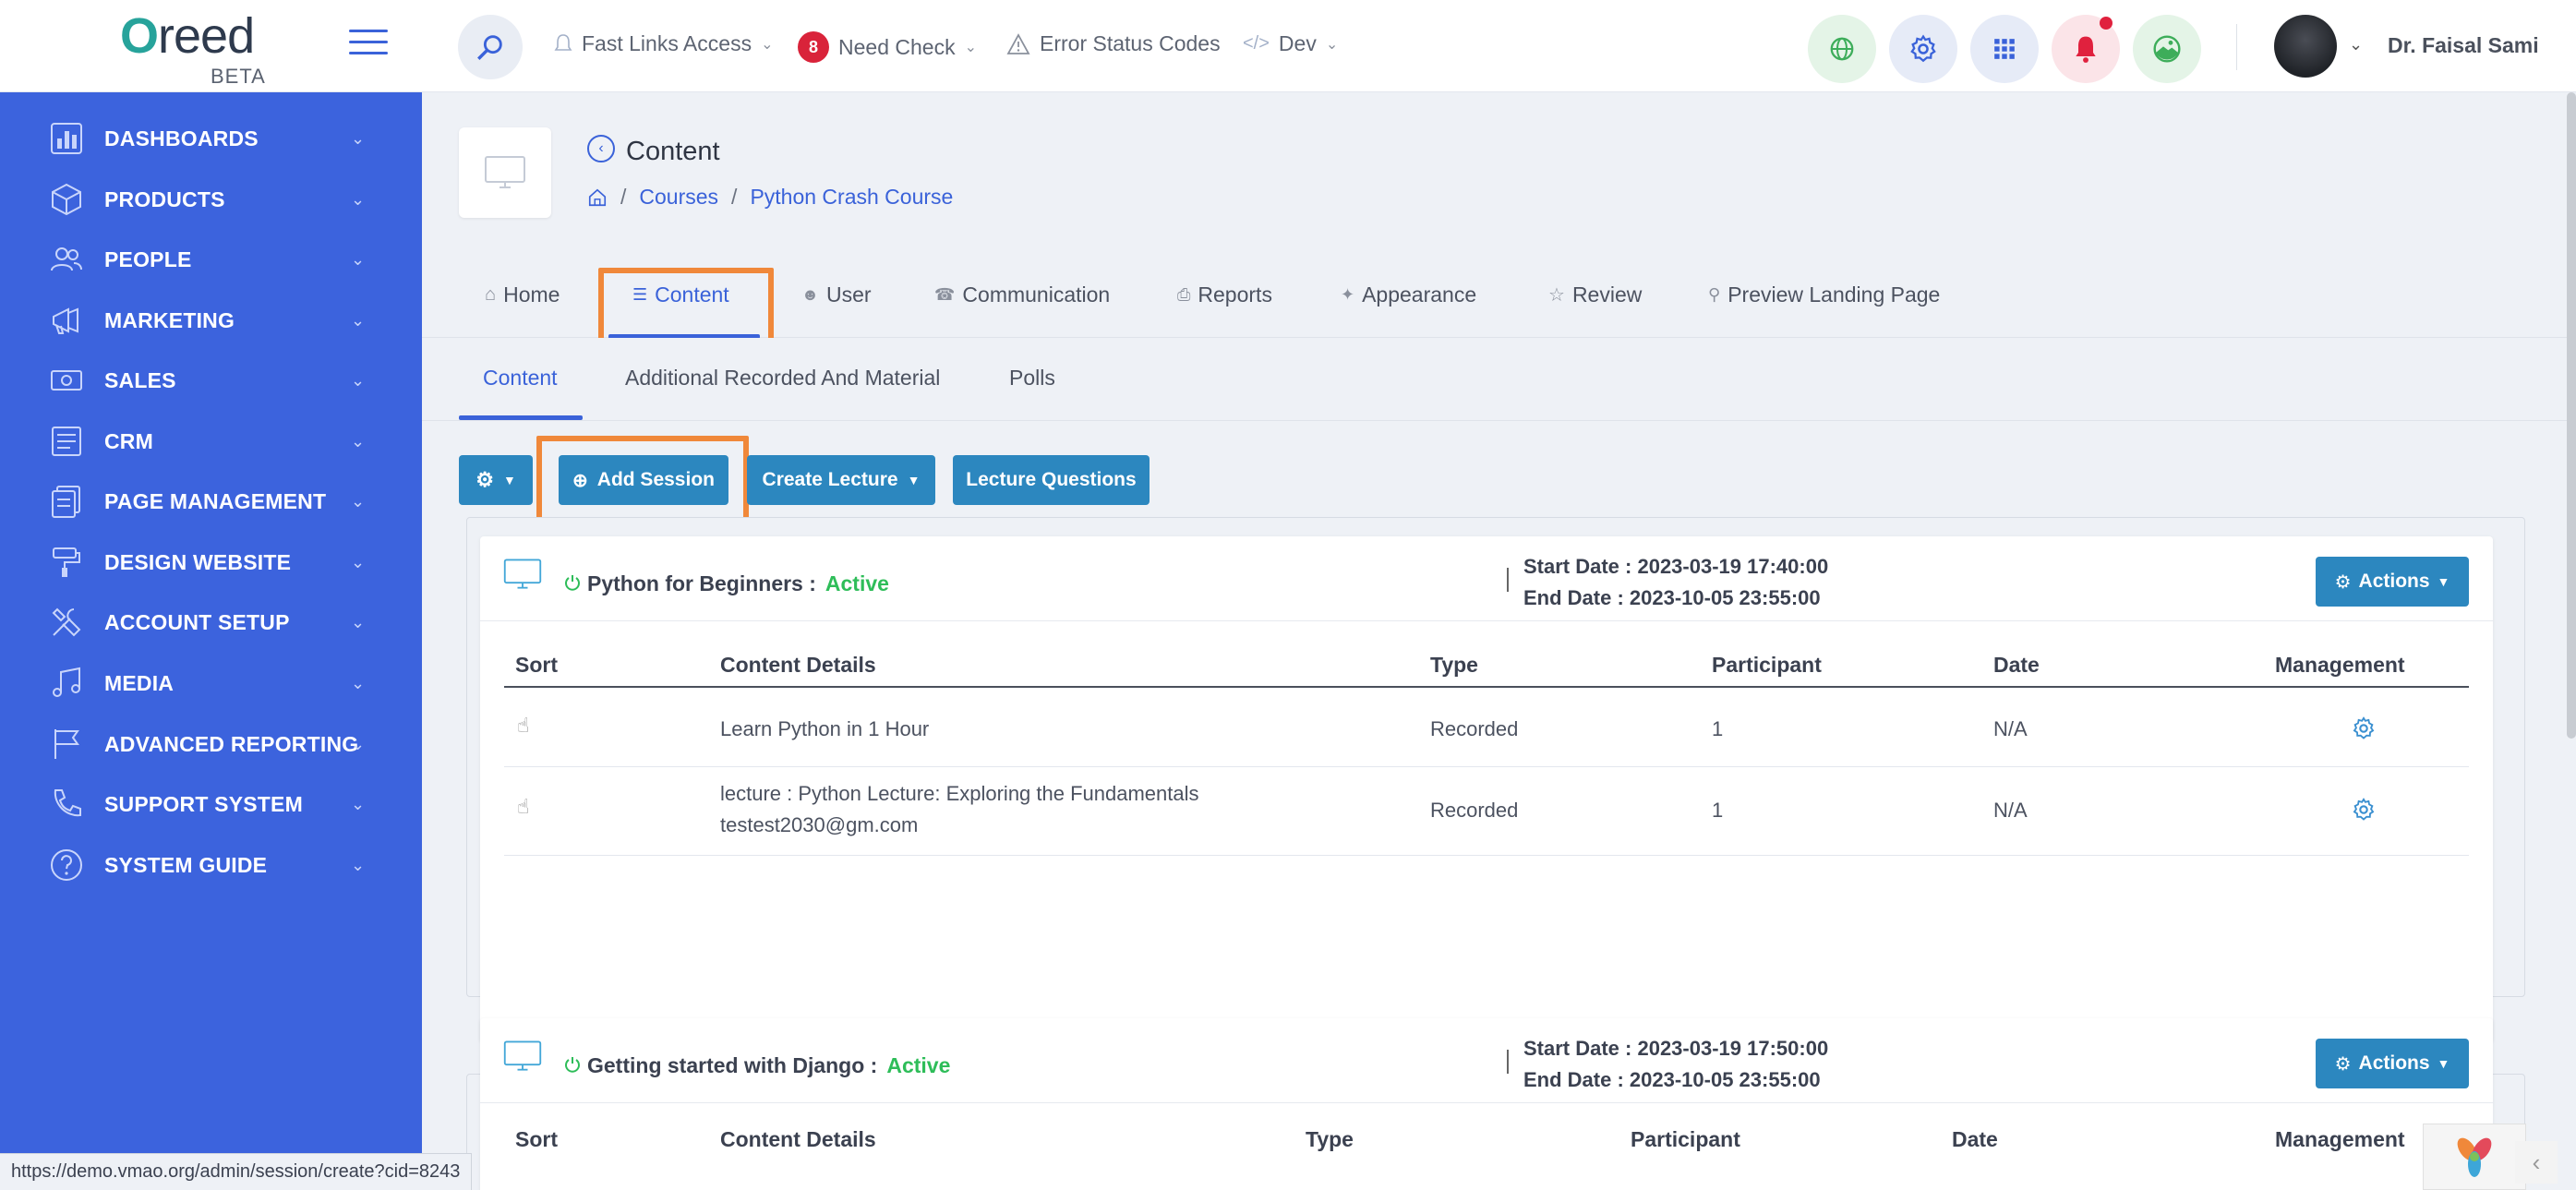 This screenshot has width=2576, height=1190. I want to click on settings-dropdown-button: ⚙ ▼, so click(496, 480).